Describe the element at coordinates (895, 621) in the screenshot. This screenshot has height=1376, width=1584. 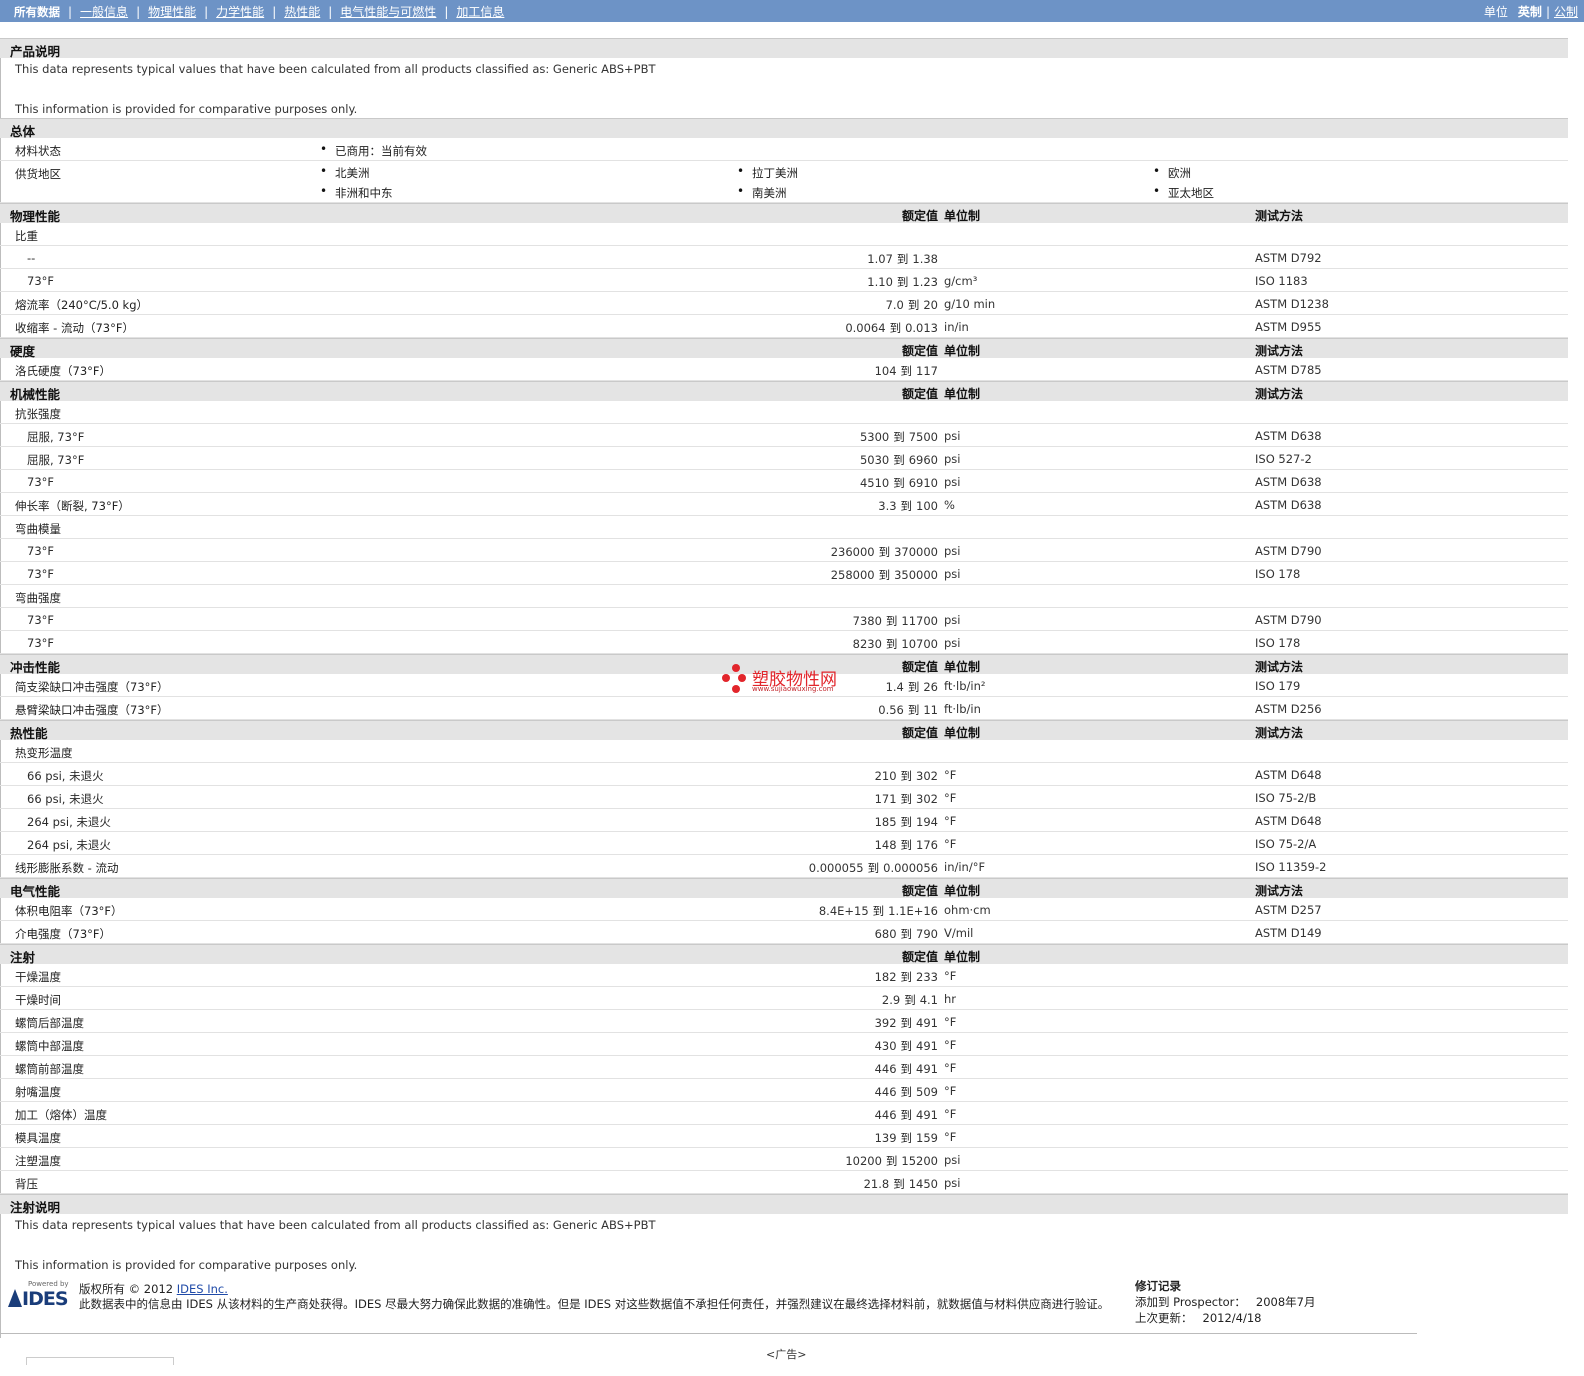
I see `value-range: 7380 到 11700` at that location.